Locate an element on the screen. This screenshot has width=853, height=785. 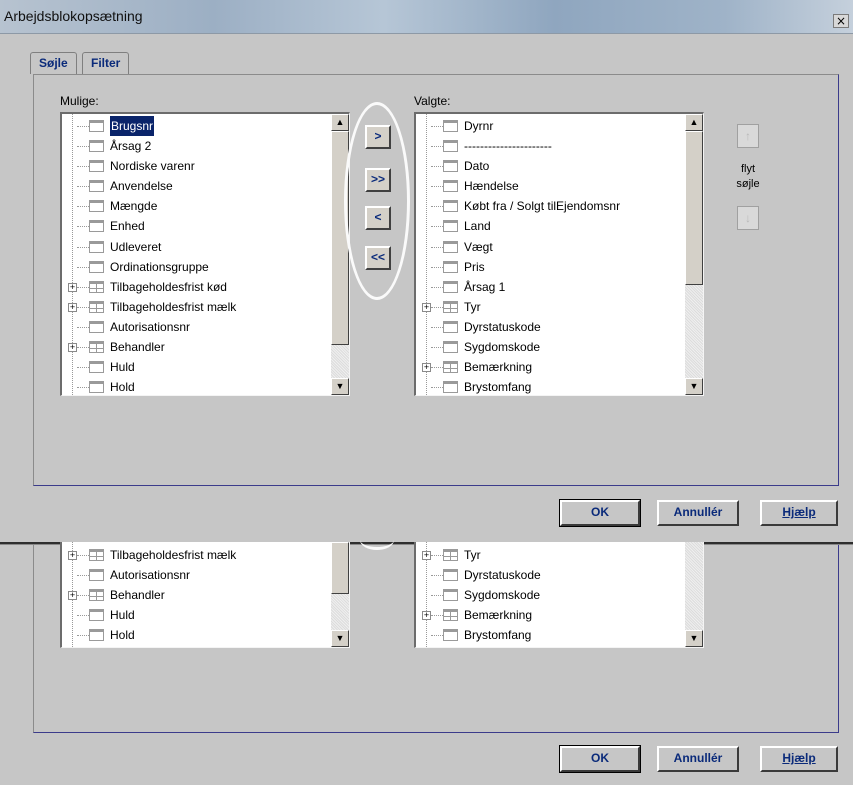
available-scrollbar: ▲ ▼ is located at coordinates (340, 254).